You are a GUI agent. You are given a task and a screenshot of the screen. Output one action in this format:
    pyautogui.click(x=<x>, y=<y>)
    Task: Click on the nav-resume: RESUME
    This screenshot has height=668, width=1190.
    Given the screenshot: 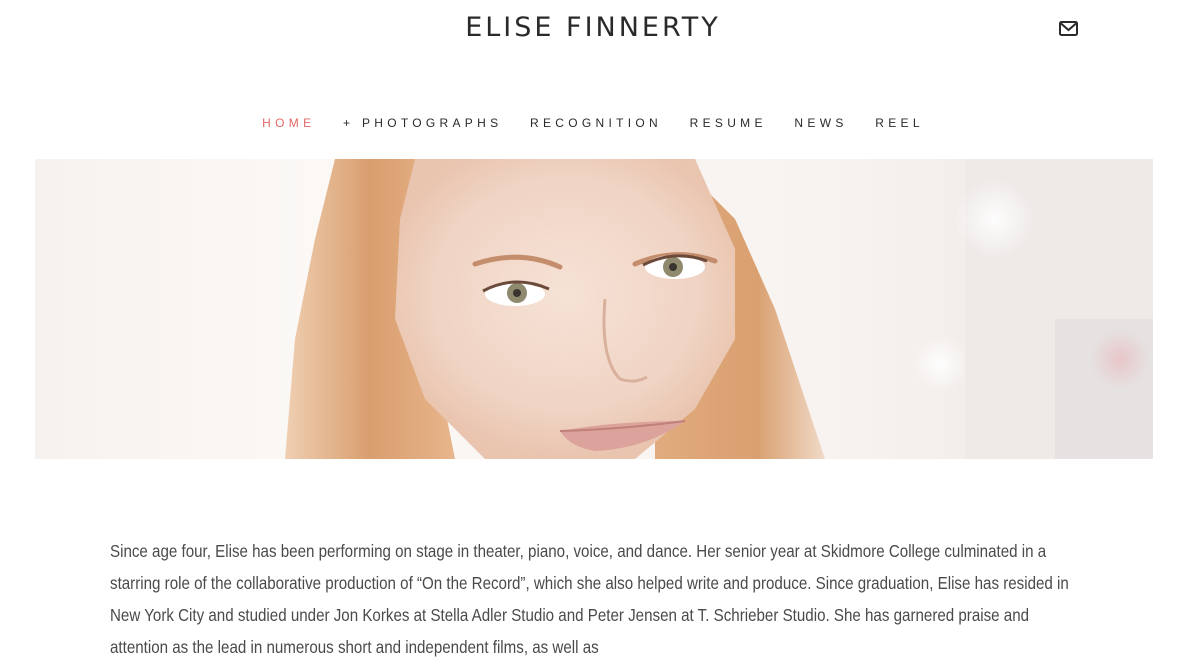 What is the action you would take?
    pyautogui.click(x=728, y=123)
    